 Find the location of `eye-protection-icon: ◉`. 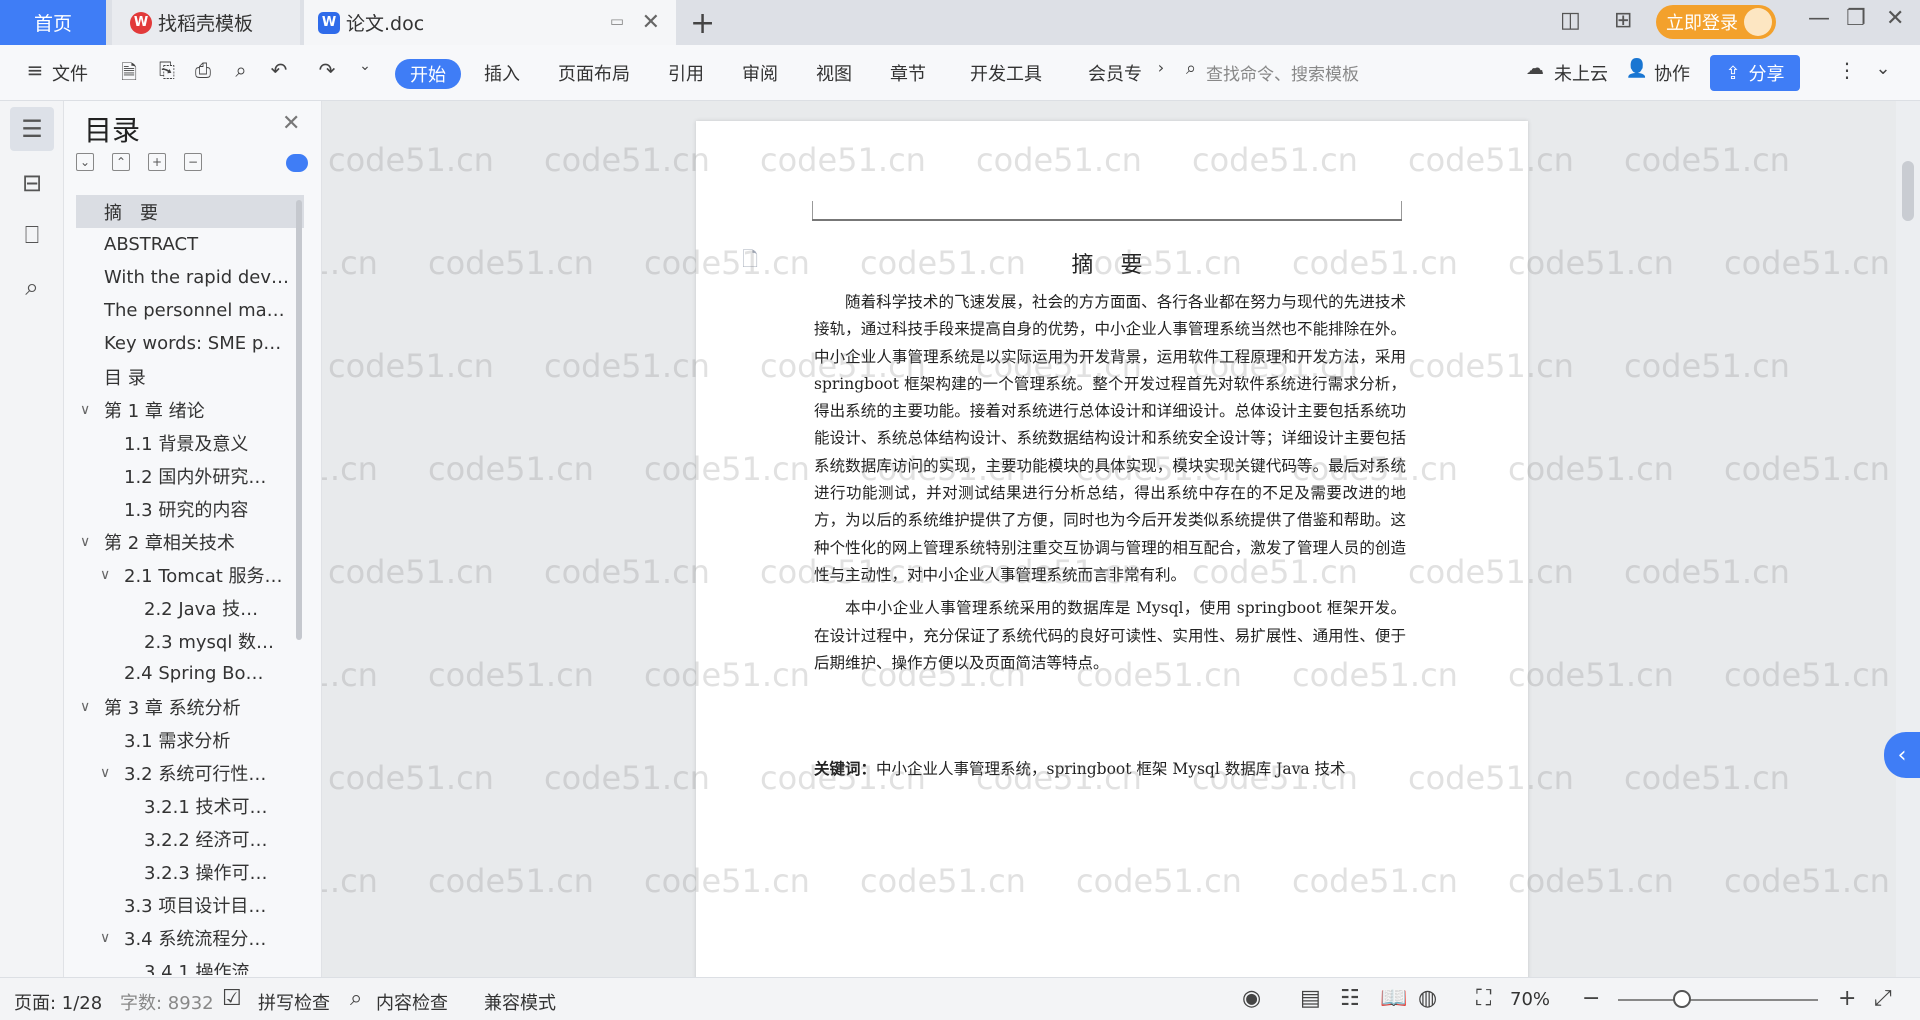

eye-protection-icon: ◉ is located at coordinates (1251, 998).